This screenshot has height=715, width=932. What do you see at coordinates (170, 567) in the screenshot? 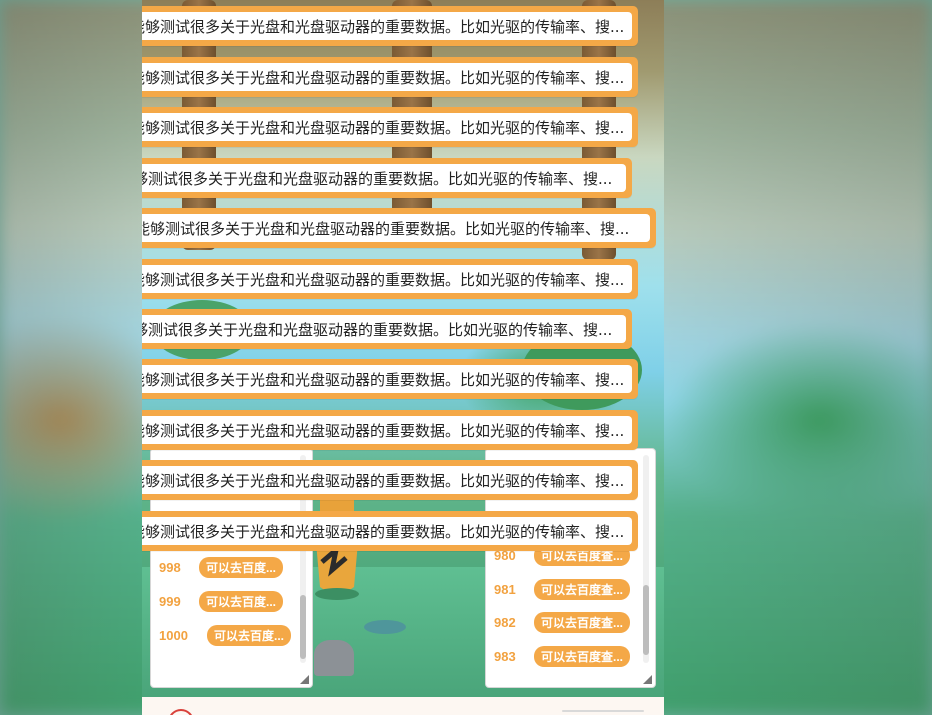
I see `rank-number: 998` at bounding box center [170, 567].